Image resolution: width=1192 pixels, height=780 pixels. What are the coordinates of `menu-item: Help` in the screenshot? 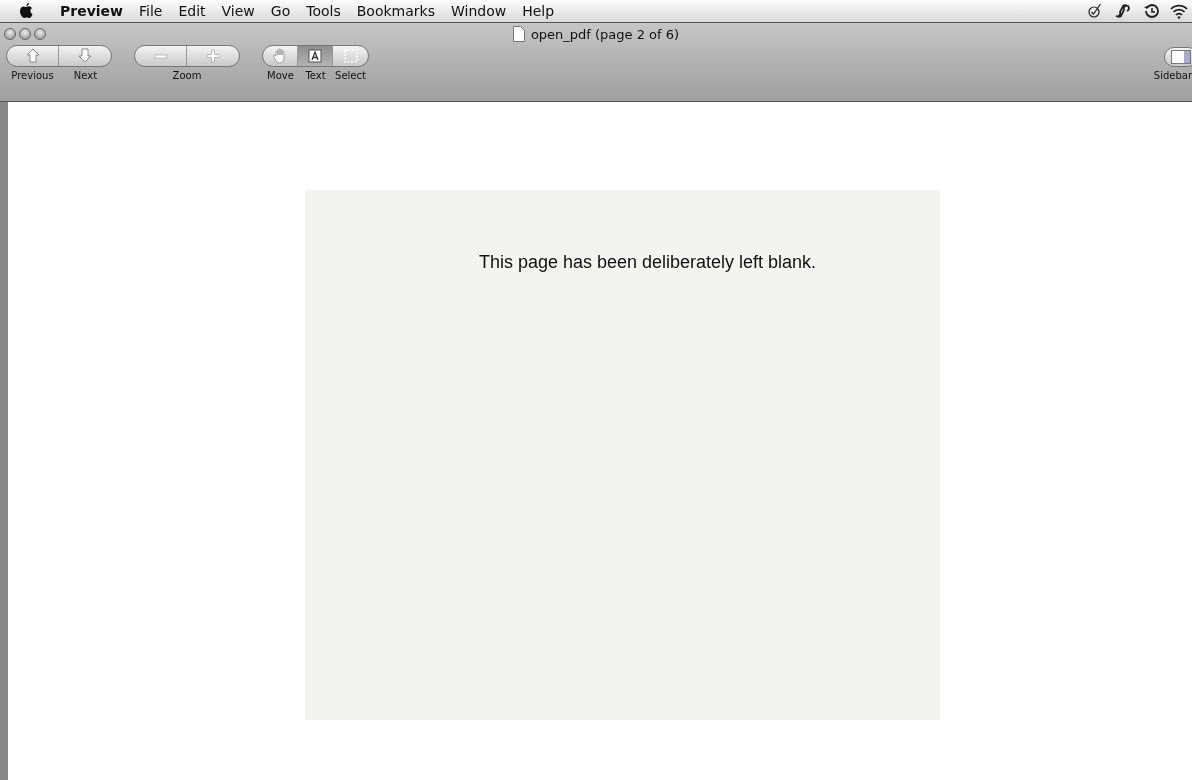 It's located at (538, 11).